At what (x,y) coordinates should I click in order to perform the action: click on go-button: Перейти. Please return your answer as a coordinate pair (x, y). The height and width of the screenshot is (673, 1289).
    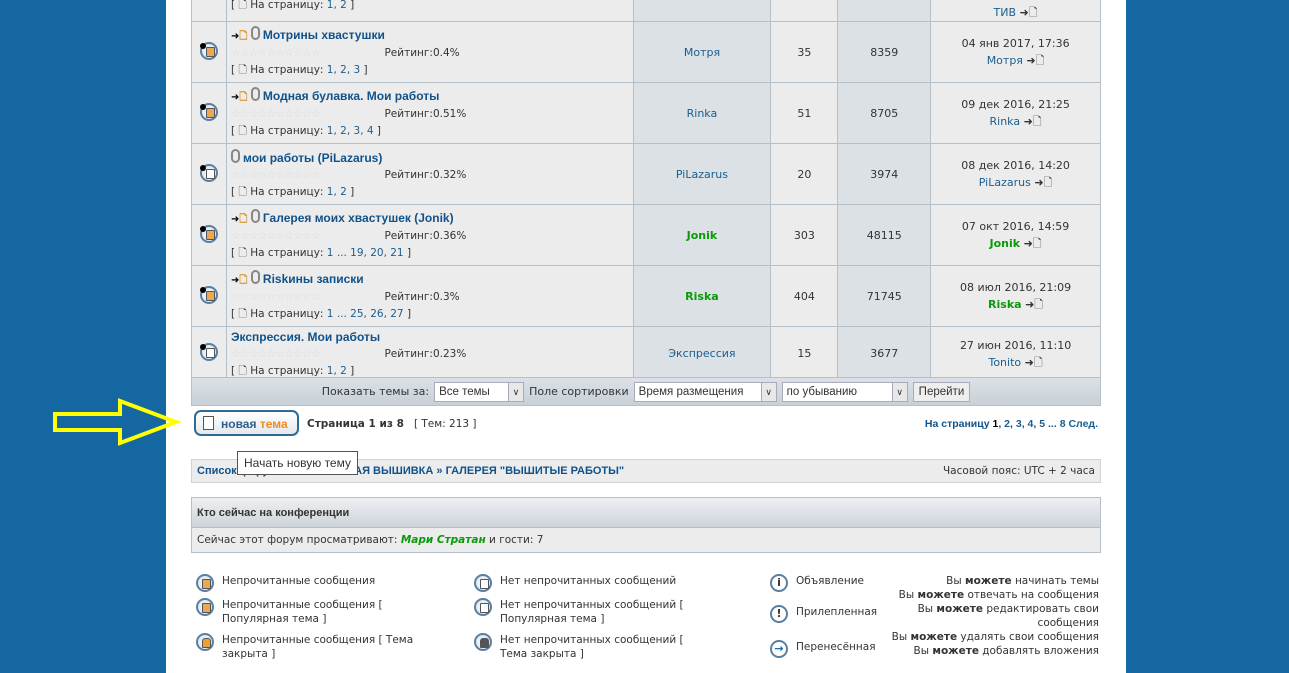
    Looking at the image, I should click on (941, 391).